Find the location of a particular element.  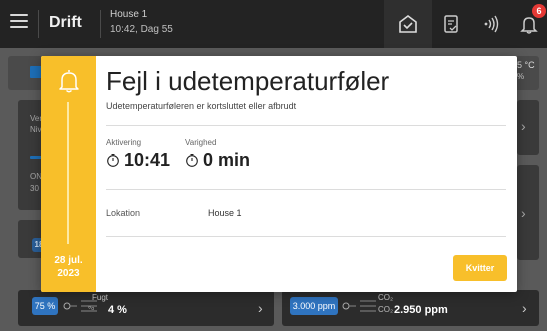

humidity-value: 4 % is located at coordinates (117, 310).